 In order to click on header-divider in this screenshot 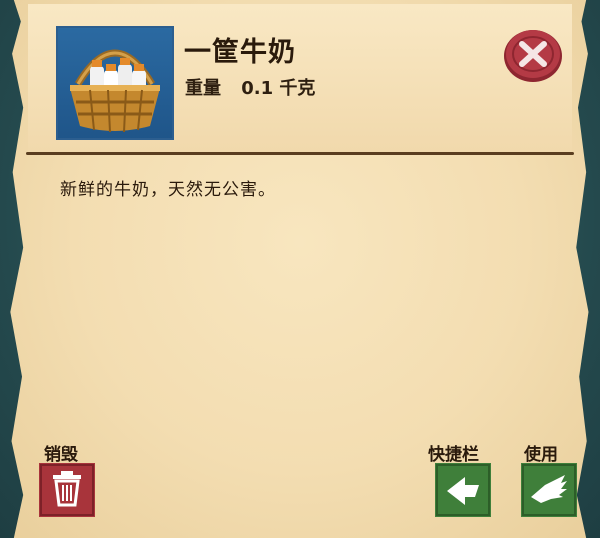, I will do `click(300, 153)`.